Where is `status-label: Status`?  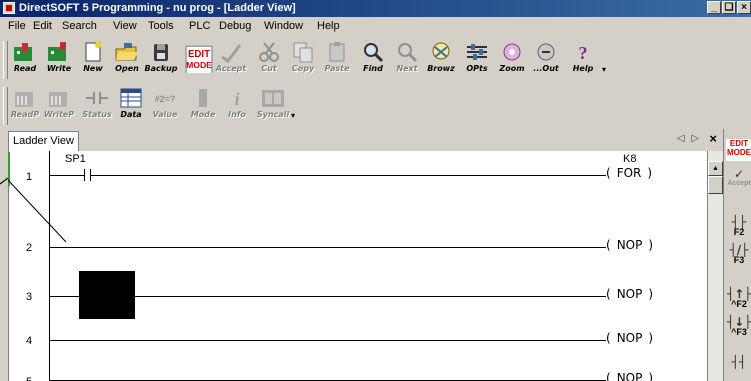 status-label: Status is located at coordinates (97, 114).